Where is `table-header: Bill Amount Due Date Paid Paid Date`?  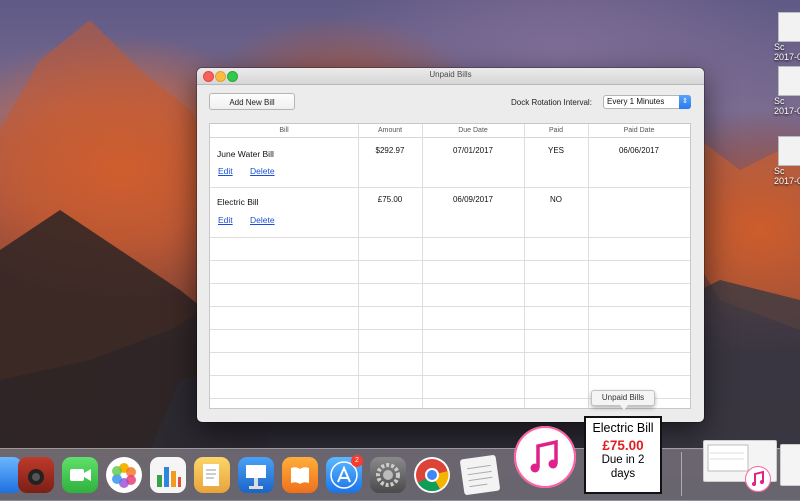 table-header: Bill Amount Due Date Paid Paid Date is located at coordinates (450, 131).